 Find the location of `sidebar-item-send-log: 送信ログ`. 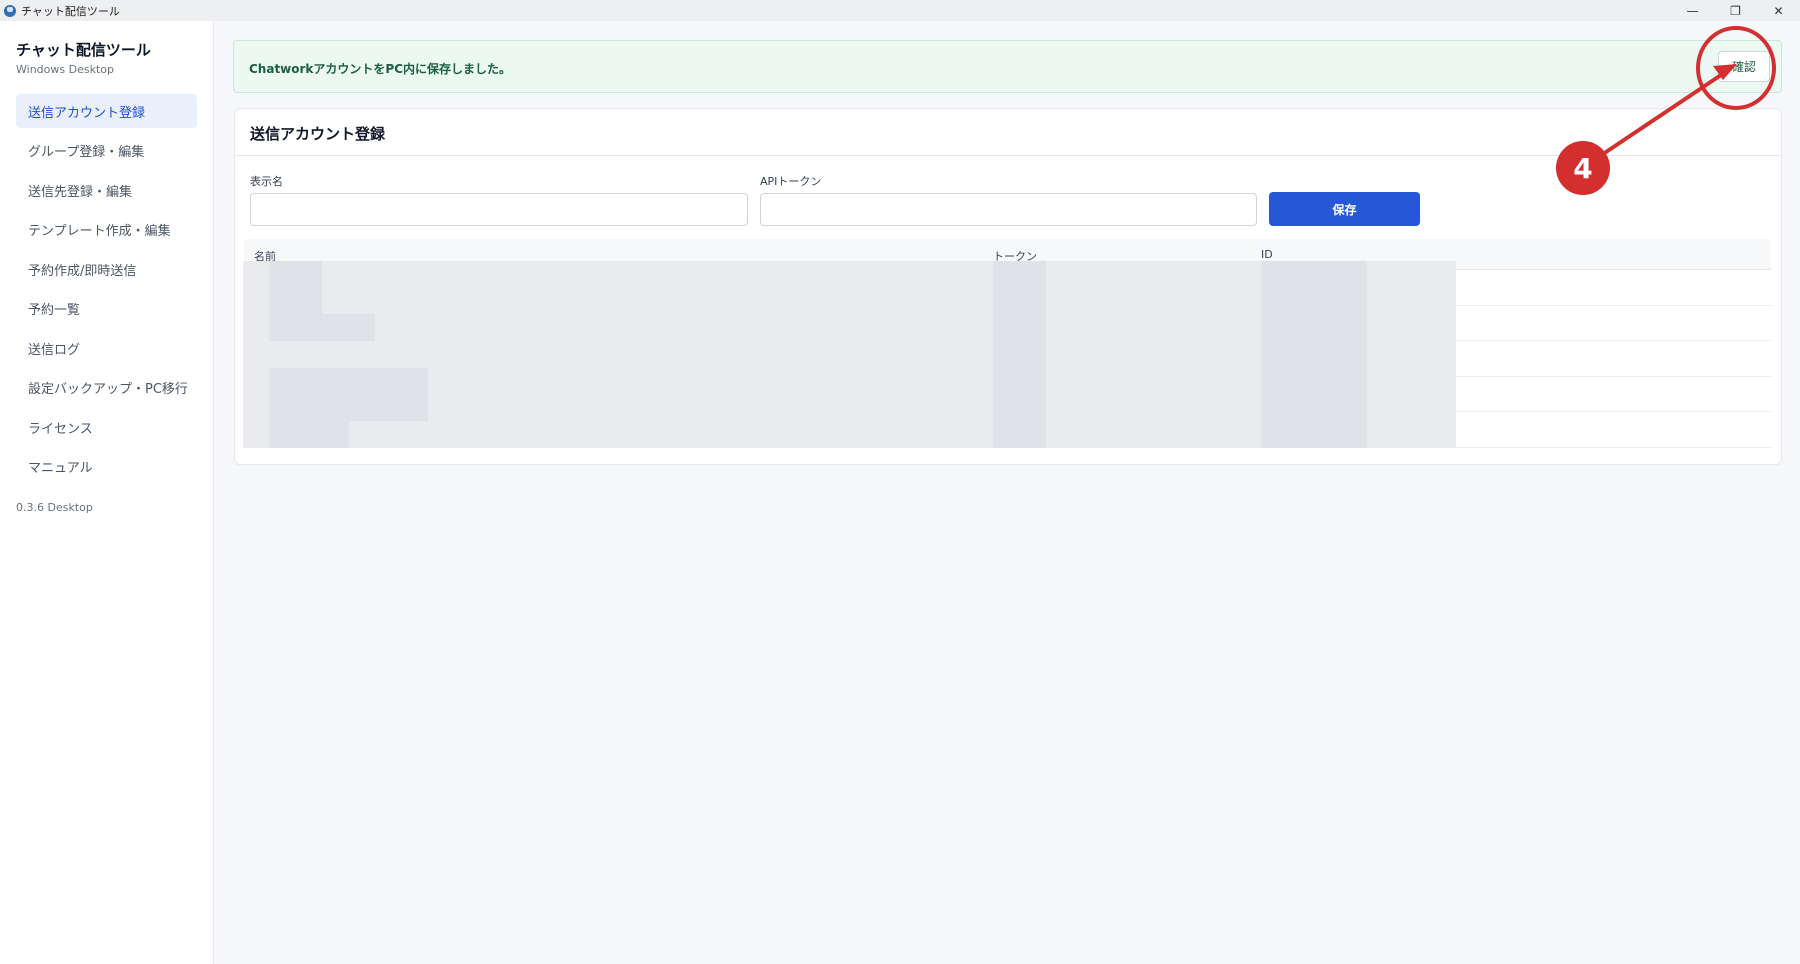

sidebar-item-send-log: 送信ログ is located at coordinates (106, 348).